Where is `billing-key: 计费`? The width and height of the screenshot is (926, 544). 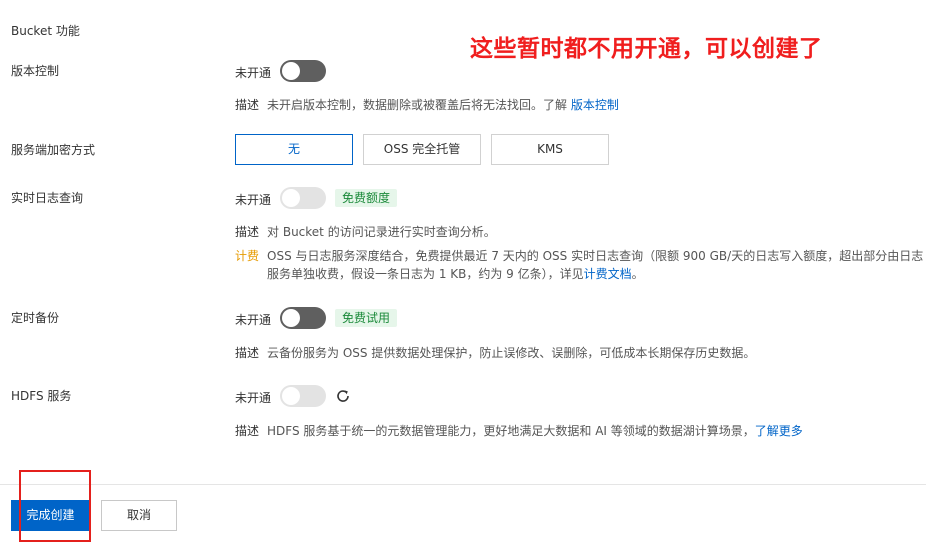
billing-key: 计费 is located at coordinates (247, 256).